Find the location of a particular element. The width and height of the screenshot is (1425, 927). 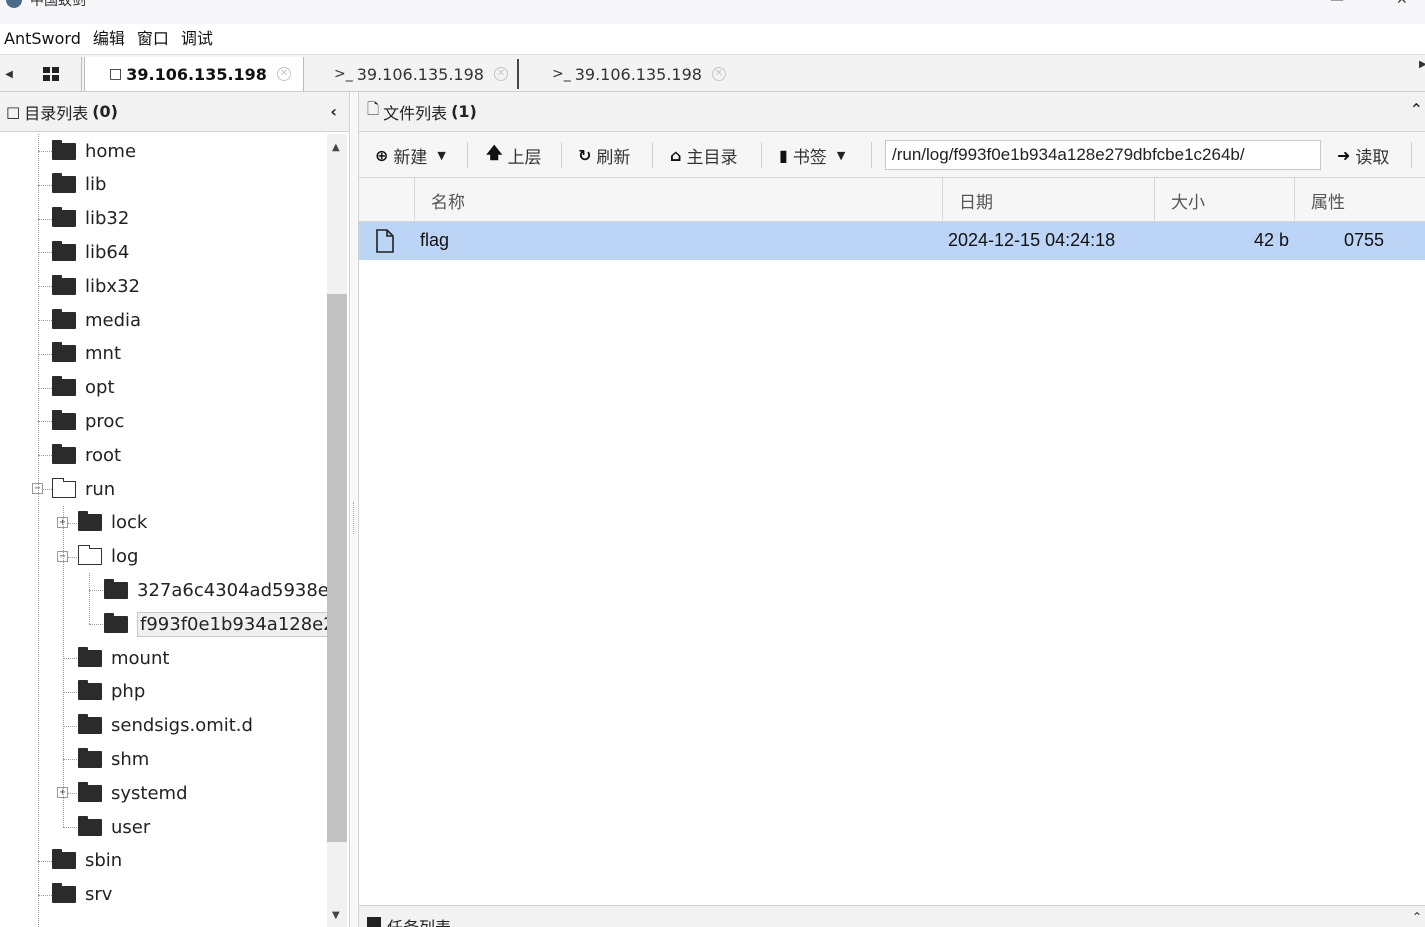

close-icon: ✕ is located at coordinates (1402, 4).